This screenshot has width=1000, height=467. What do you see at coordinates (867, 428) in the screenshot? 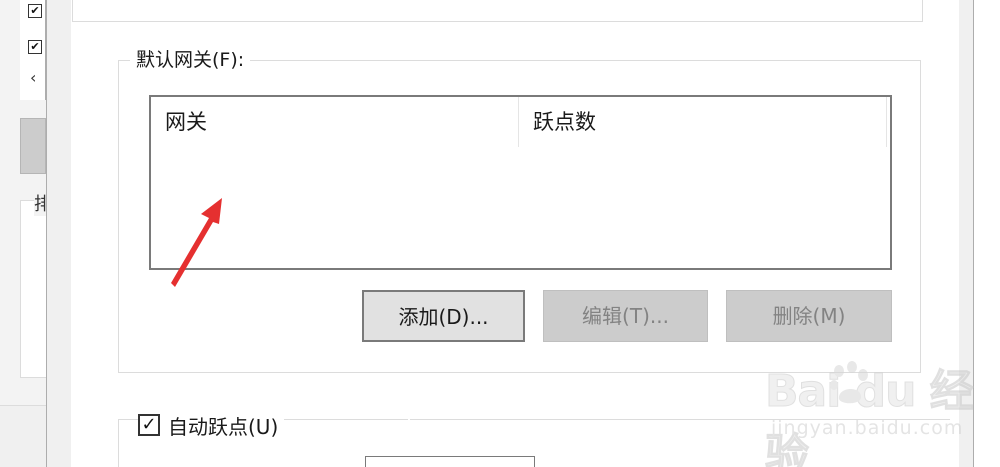
I see `watermark-site-text: jingyan.baidu.com` at bounding box center [867, 428].